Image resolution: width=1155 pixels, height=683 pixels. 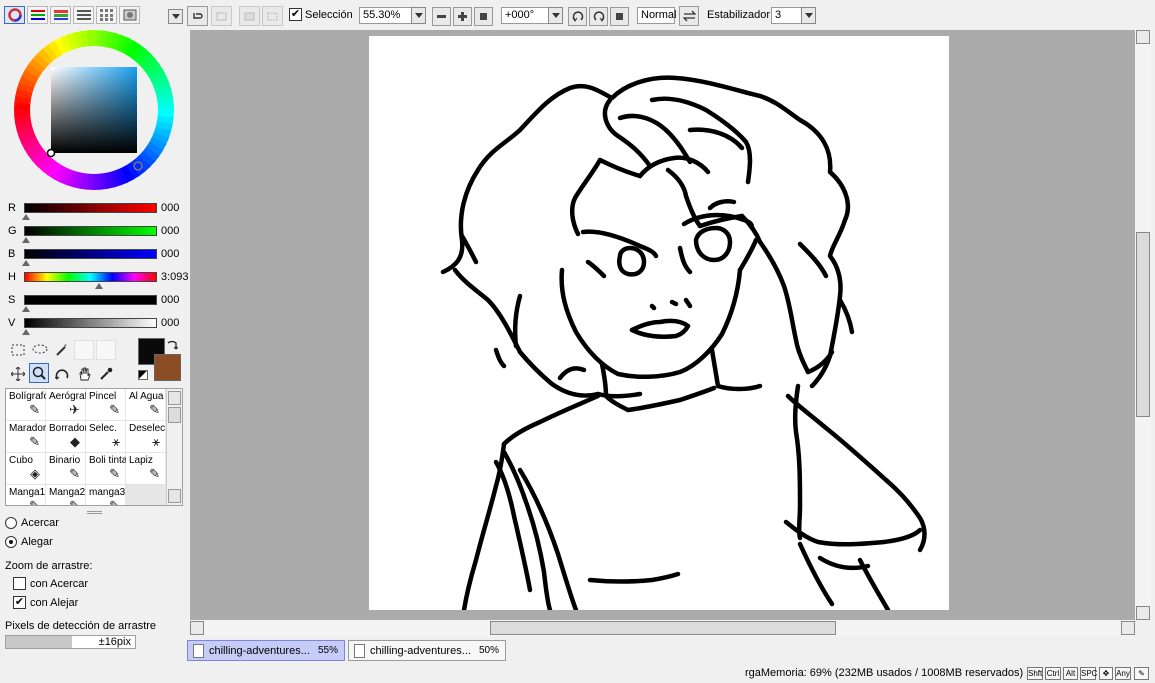 I want to click on zoom-in-radio, so click(x=11, y=523).